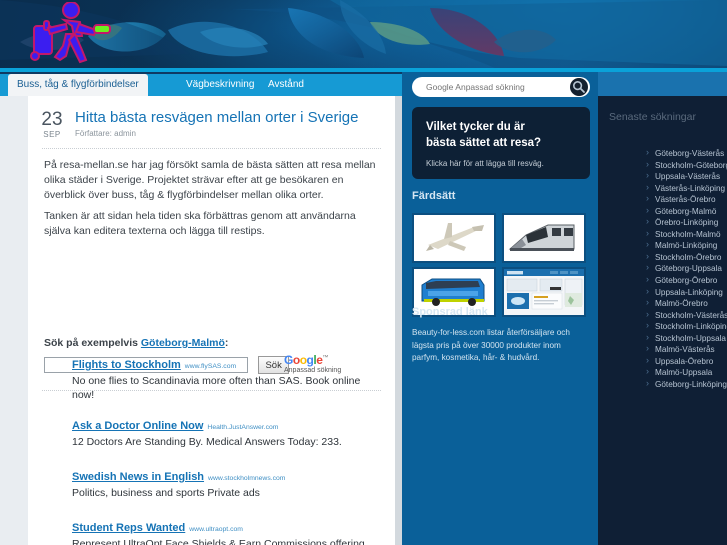  Describe the element at coordinates (501, 267) in the screenshot. I see `travel-modes-thumbnails` at that location.